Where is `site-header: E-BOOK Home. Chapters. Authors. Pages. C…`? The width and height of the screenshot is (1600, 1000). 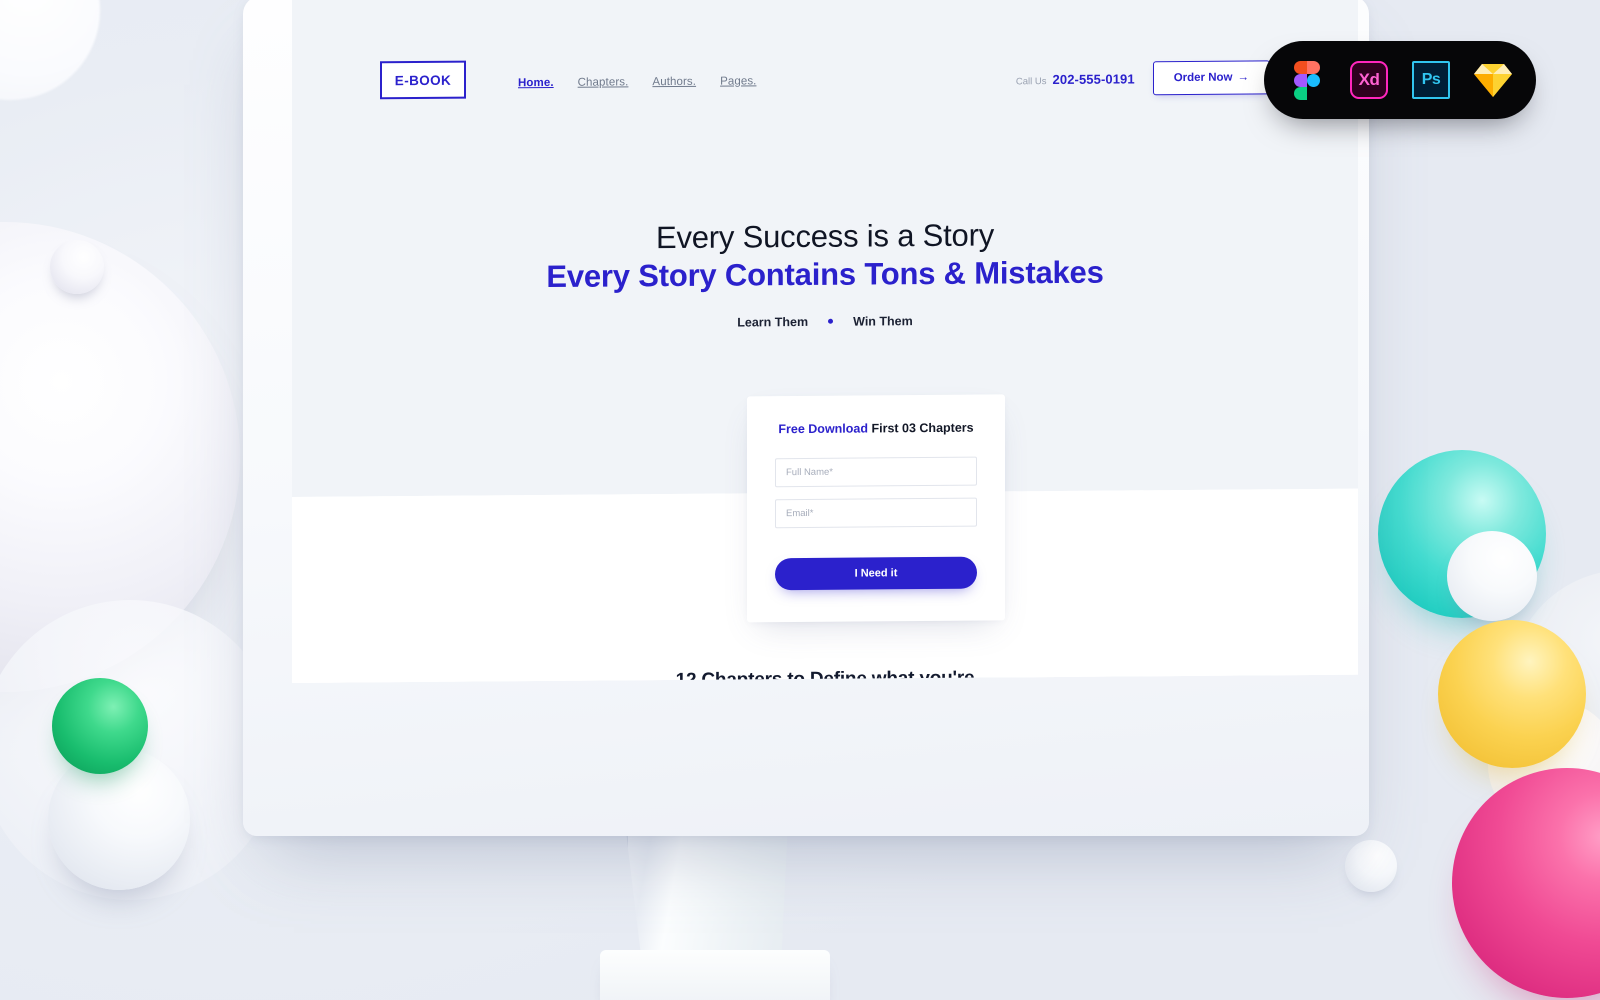
site-header: E-BOOK Home. Chapters. Authors. Pages. C… is located at coordinates (825, 77).